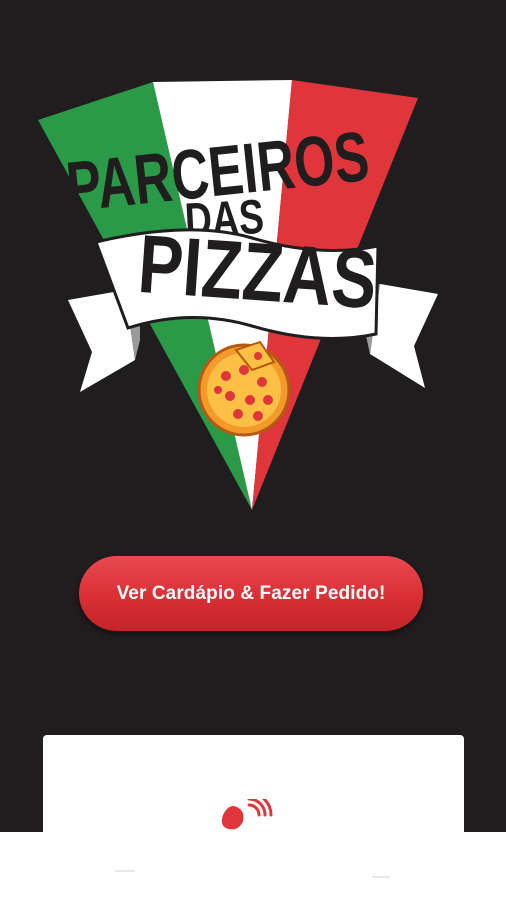  Describe the element at coordinates (381, 877) in the screenshot. I see `bottom-bar-mark-right` at that location.